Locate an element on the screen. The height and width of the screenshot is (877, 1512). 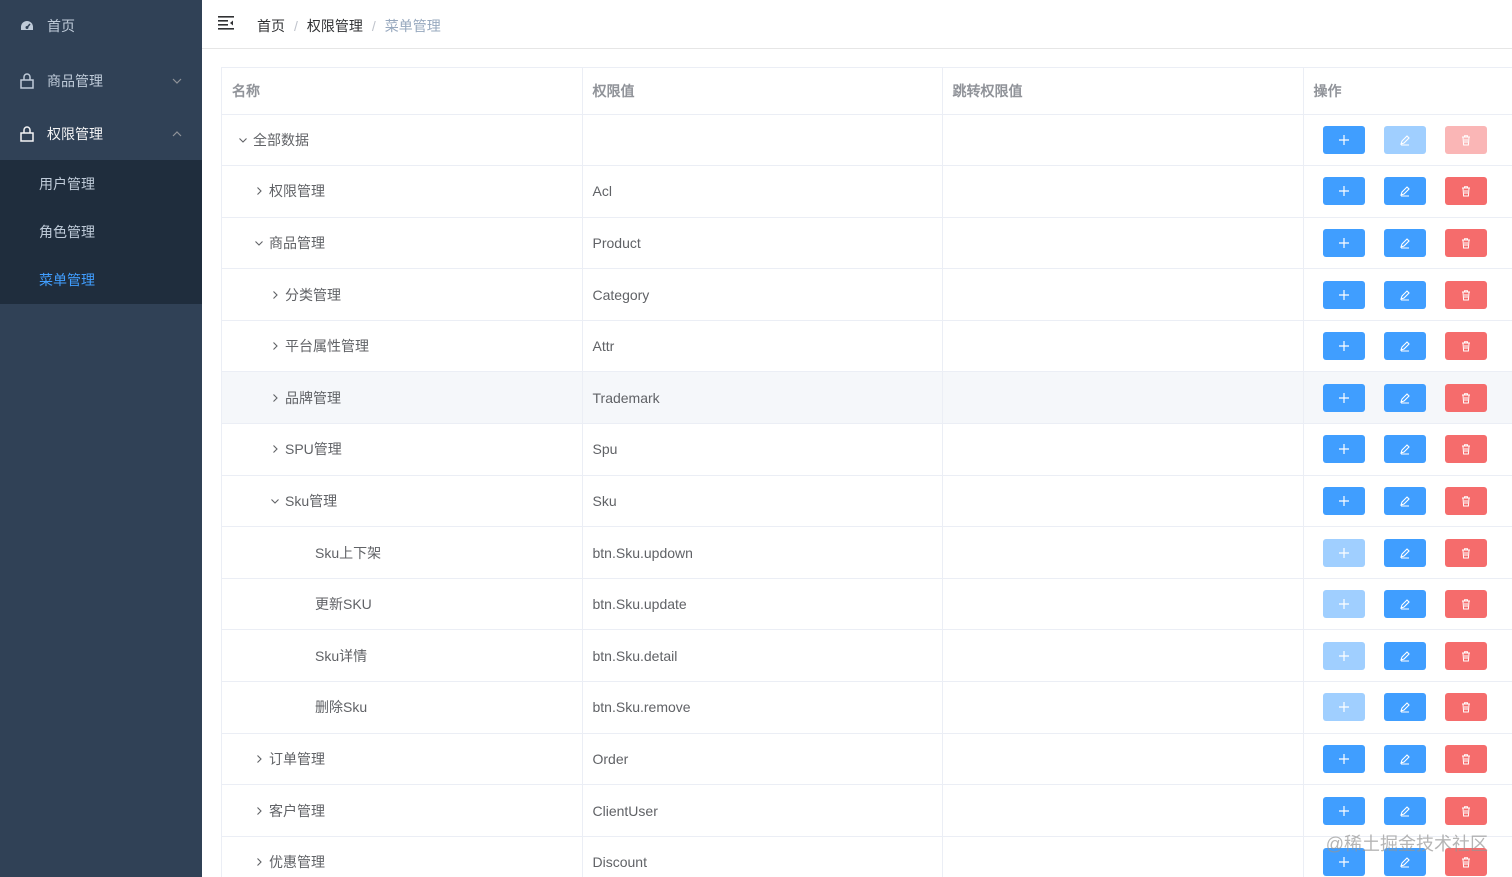
node-name: 客户管理 is located at coordinates (297, 810).